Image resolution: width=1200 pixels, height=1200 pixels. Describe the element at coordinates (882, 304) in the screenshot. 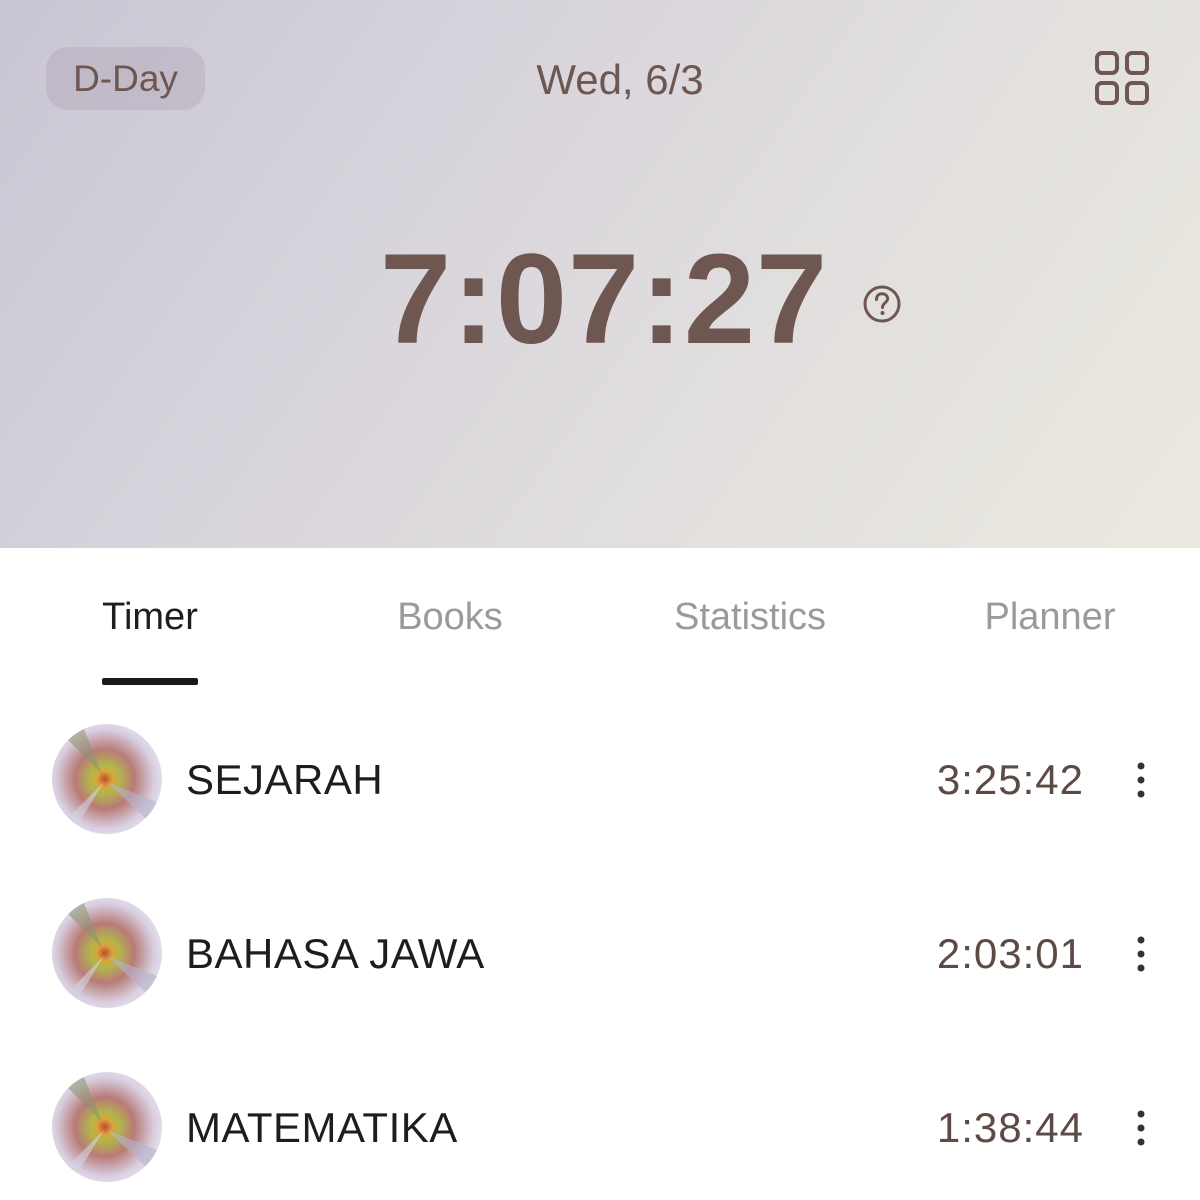

I see `help-circle-icon` at that location.